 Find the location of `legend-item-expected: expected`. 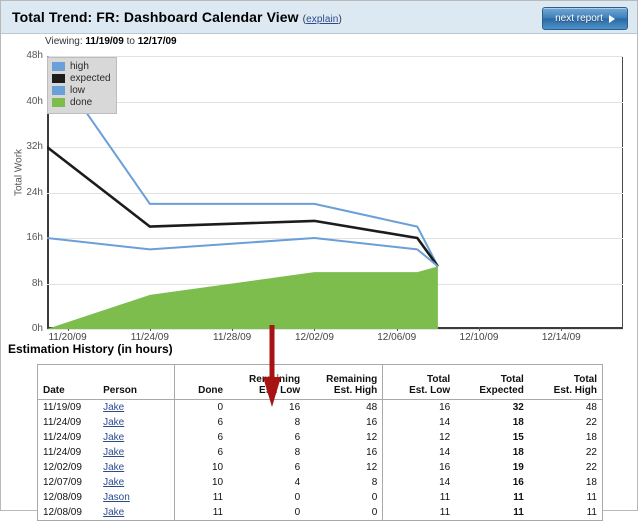

legend-item-expected: expected is located at coordinates (82, 78).